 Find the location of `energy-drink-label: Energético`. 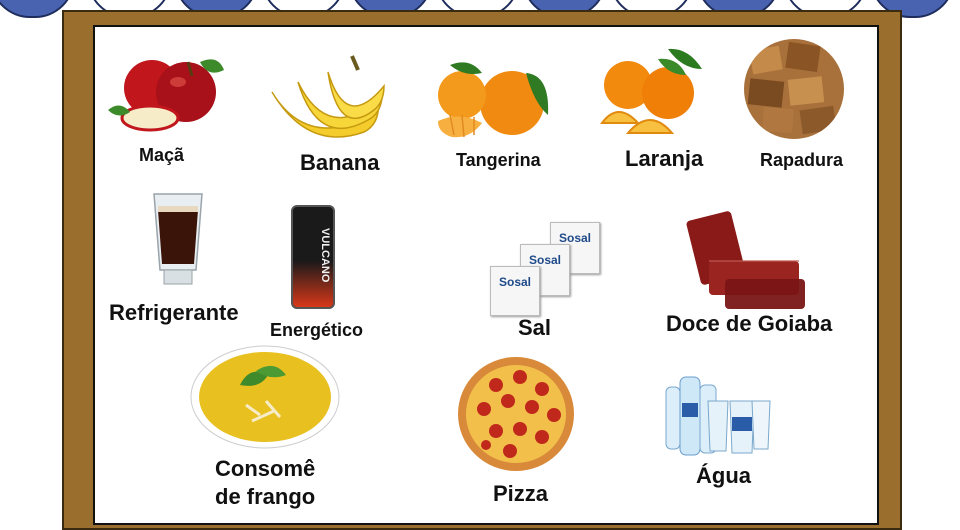

energy-drink-label: Energético is located at coordinates (317, 330).